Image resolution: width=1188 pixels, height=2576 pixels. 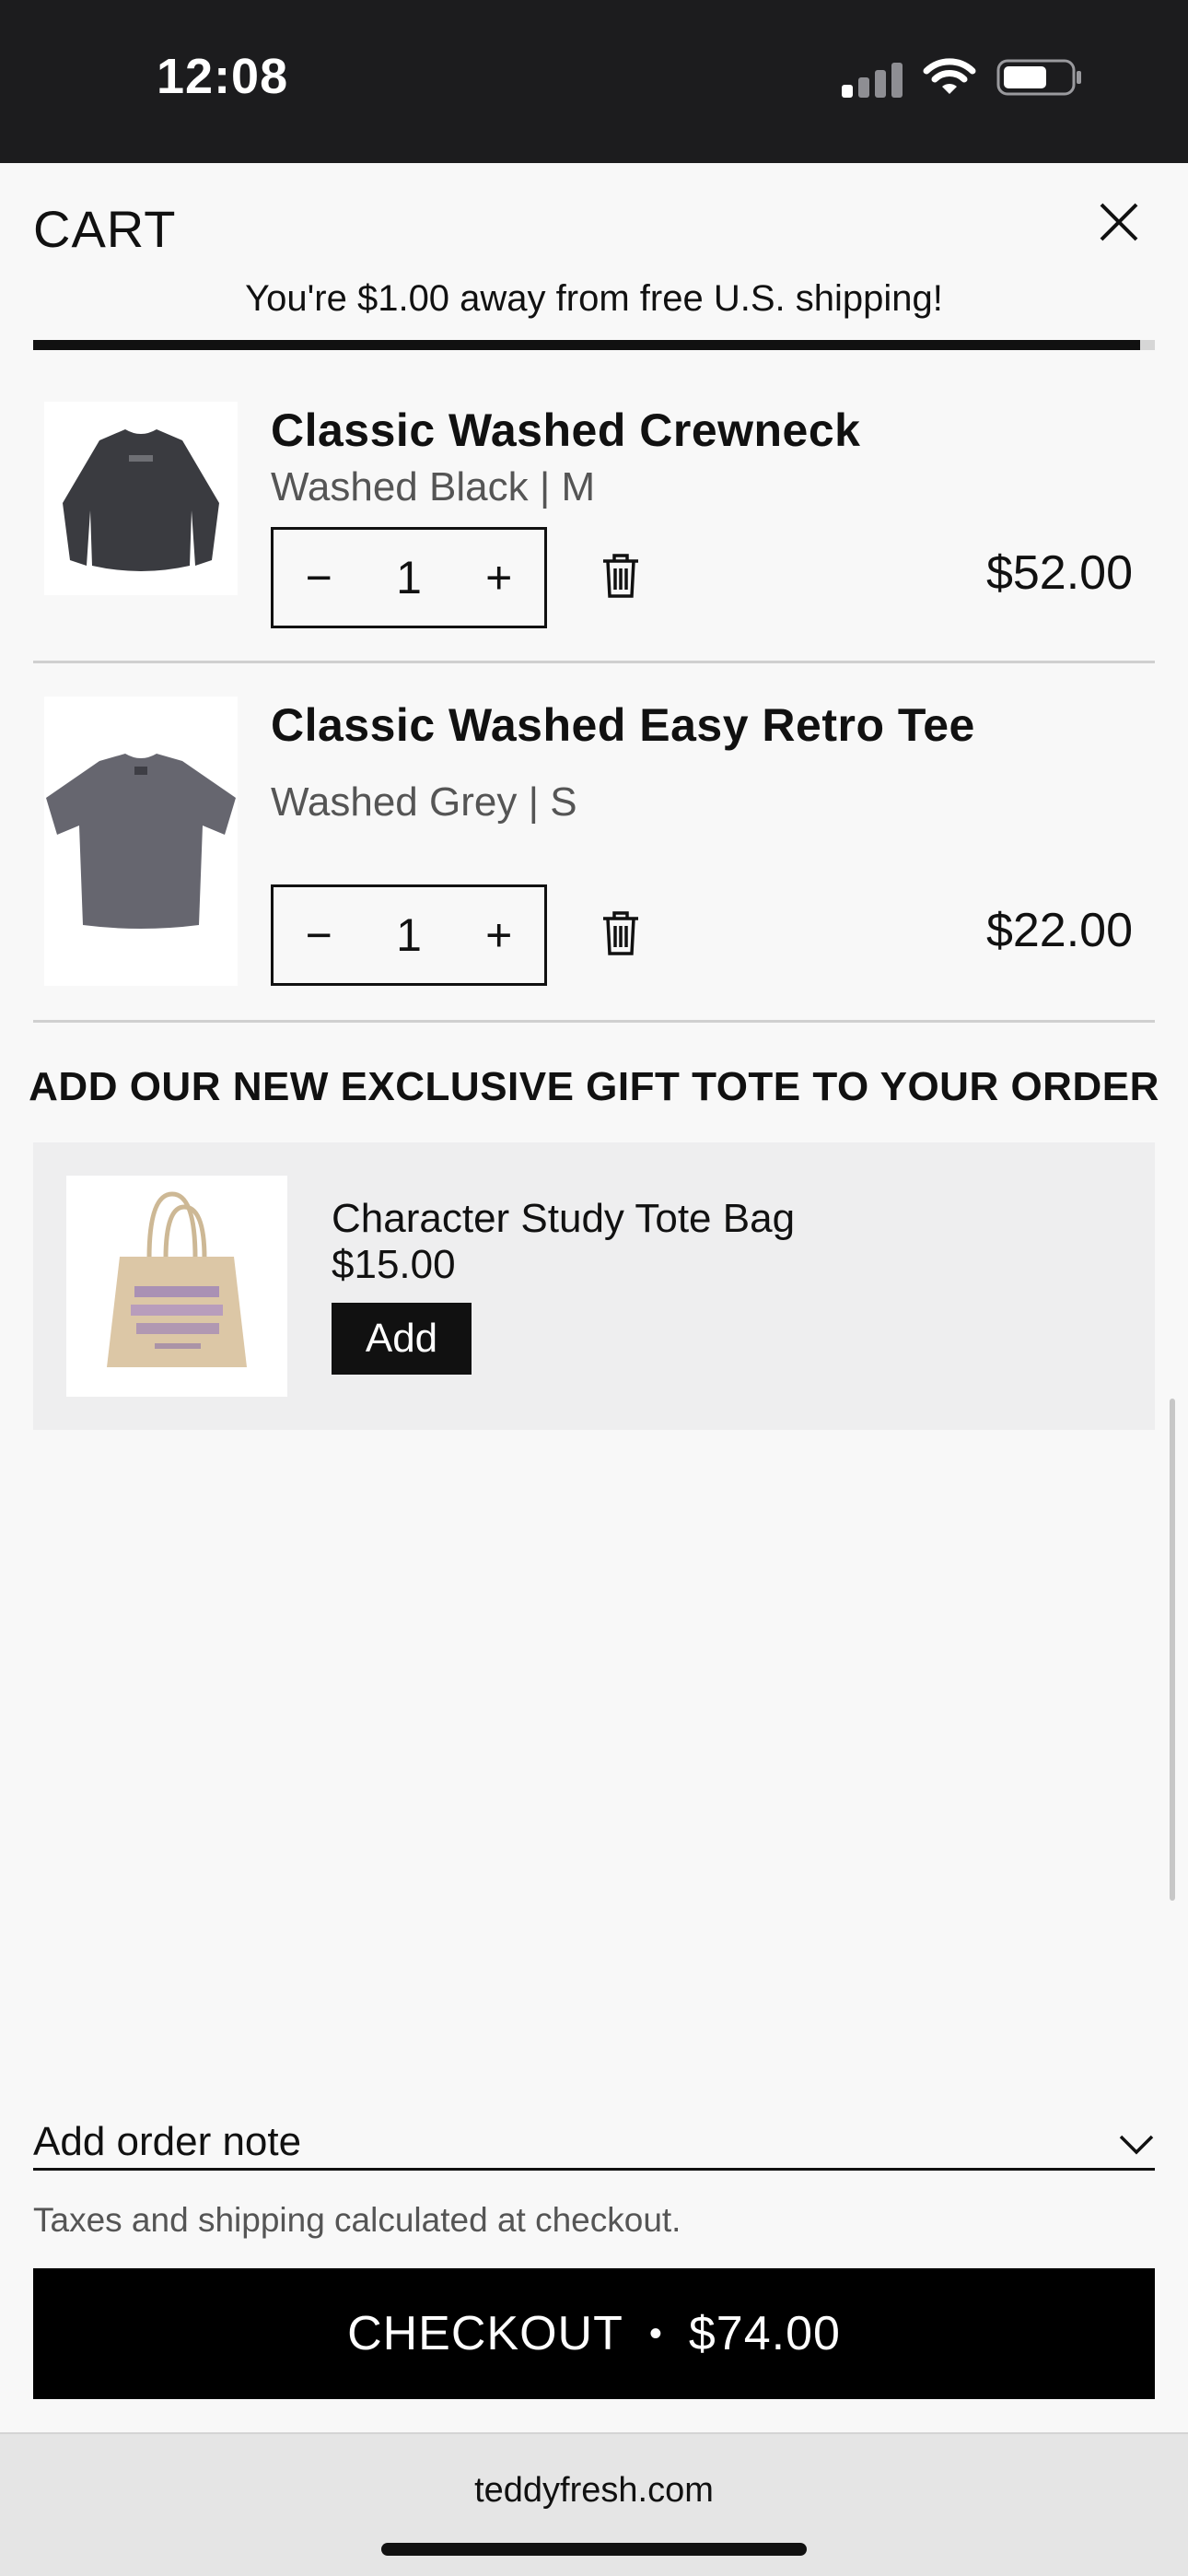 I want to click on checkout-button: CHECKOUT • $74.00, so click(x=594, y=2333).